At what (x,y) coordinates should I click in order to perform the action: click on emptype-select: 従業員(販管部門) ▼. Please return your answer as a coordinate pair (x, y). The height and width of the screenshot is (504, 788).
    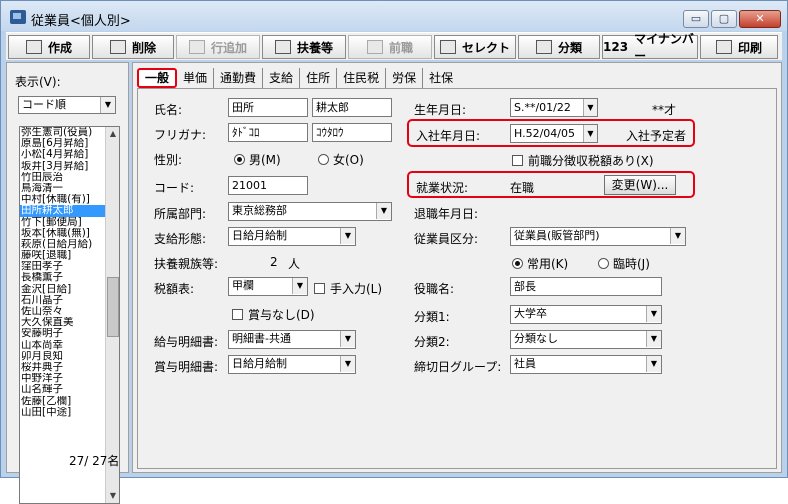
    Looking at the image, I should click on (598, 236).